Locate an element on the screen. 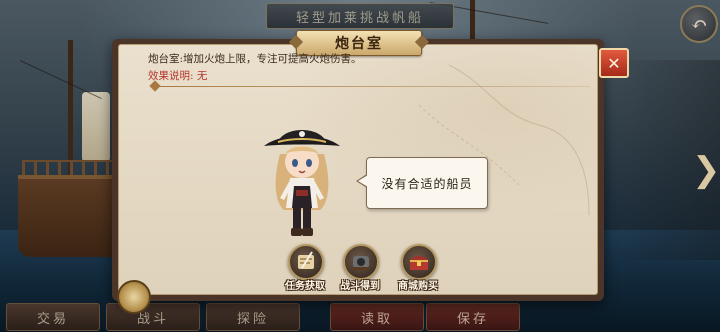  action-label: 商城购买 is located at coordinates (418, 286).